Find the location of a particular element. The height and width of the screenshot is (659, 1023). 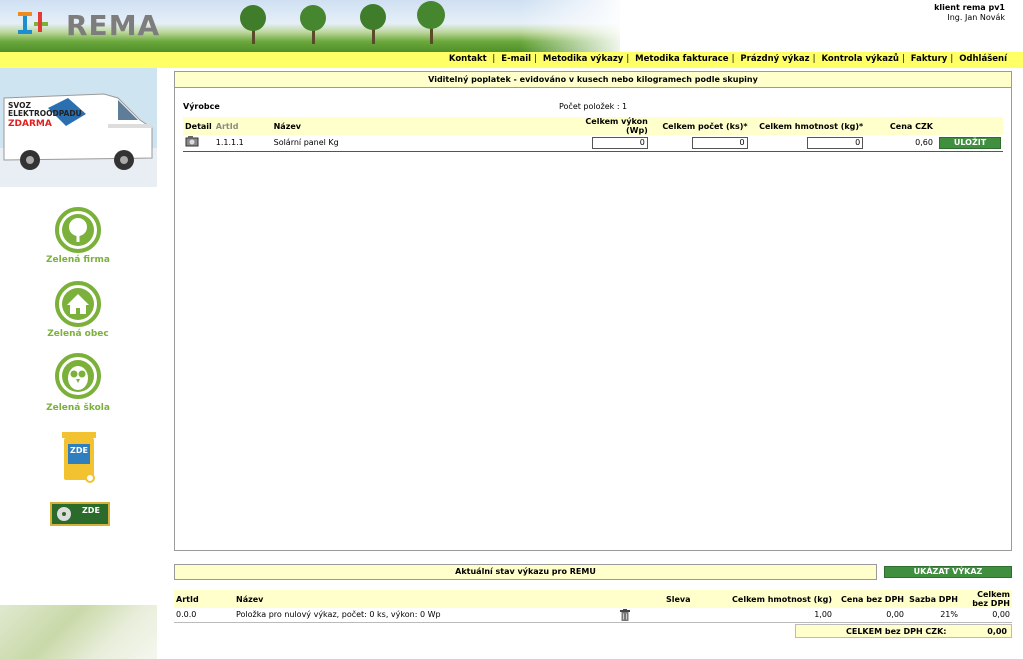

nav-email: E-mail is located at coordinates (516, 59).